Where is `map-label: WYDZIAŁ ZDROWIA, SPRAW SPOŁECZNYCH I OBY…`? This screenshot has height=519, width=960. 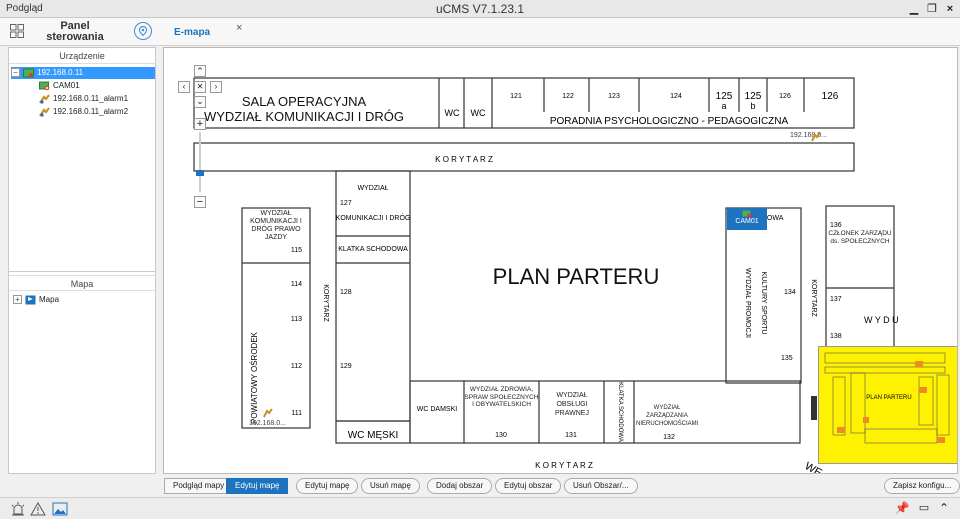 map-label: WYDZIAŁ ZDROWIA, SPRAW SPOŁECZNYCH I OBY… is located at coordinates (501, 397).